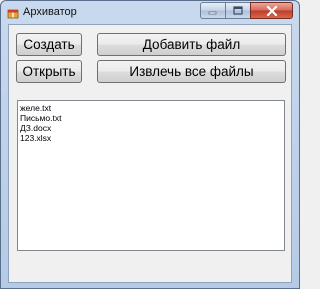 The height and width of the screenshot is (289, 320). I want to click on maximize-button, so click(237, 10).